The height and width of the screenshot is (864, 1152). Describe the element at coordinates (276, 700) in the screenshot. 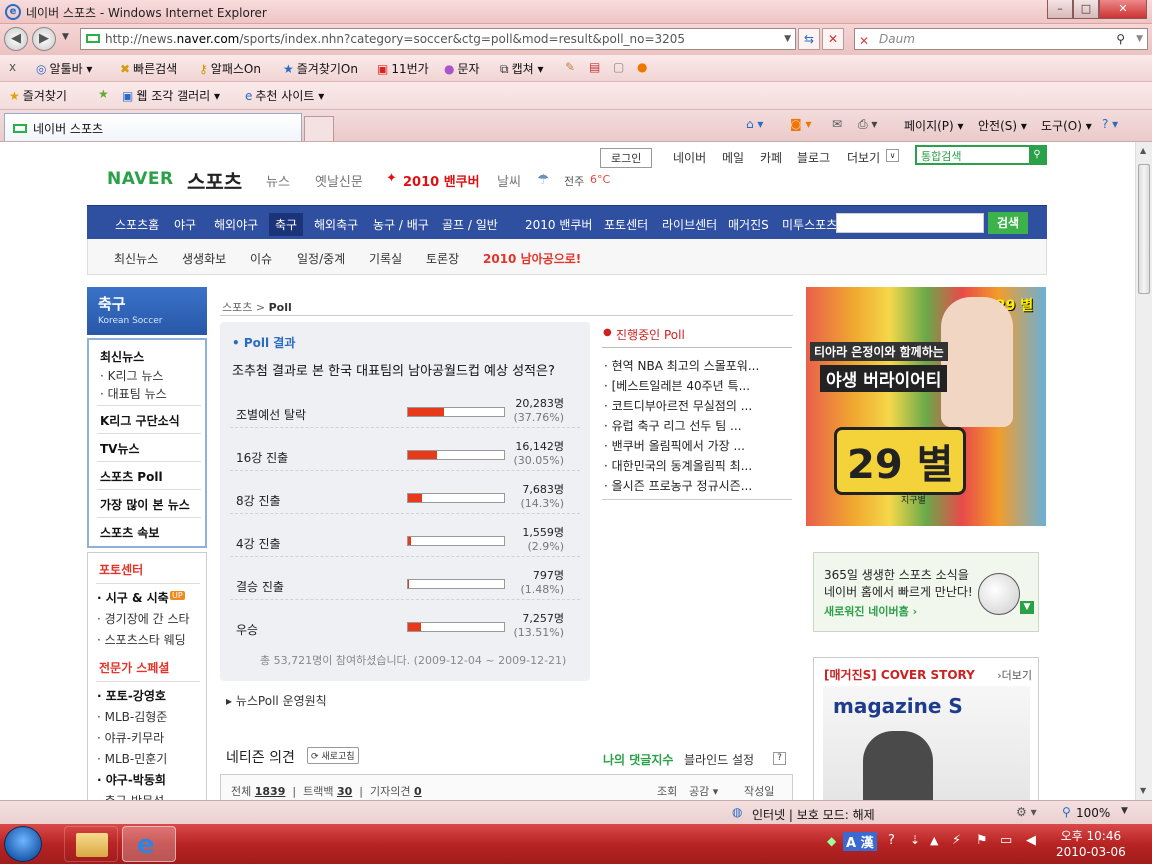

I see `poll-rules-link: ▸ 뉴스Poll 운영원칙` at that location.